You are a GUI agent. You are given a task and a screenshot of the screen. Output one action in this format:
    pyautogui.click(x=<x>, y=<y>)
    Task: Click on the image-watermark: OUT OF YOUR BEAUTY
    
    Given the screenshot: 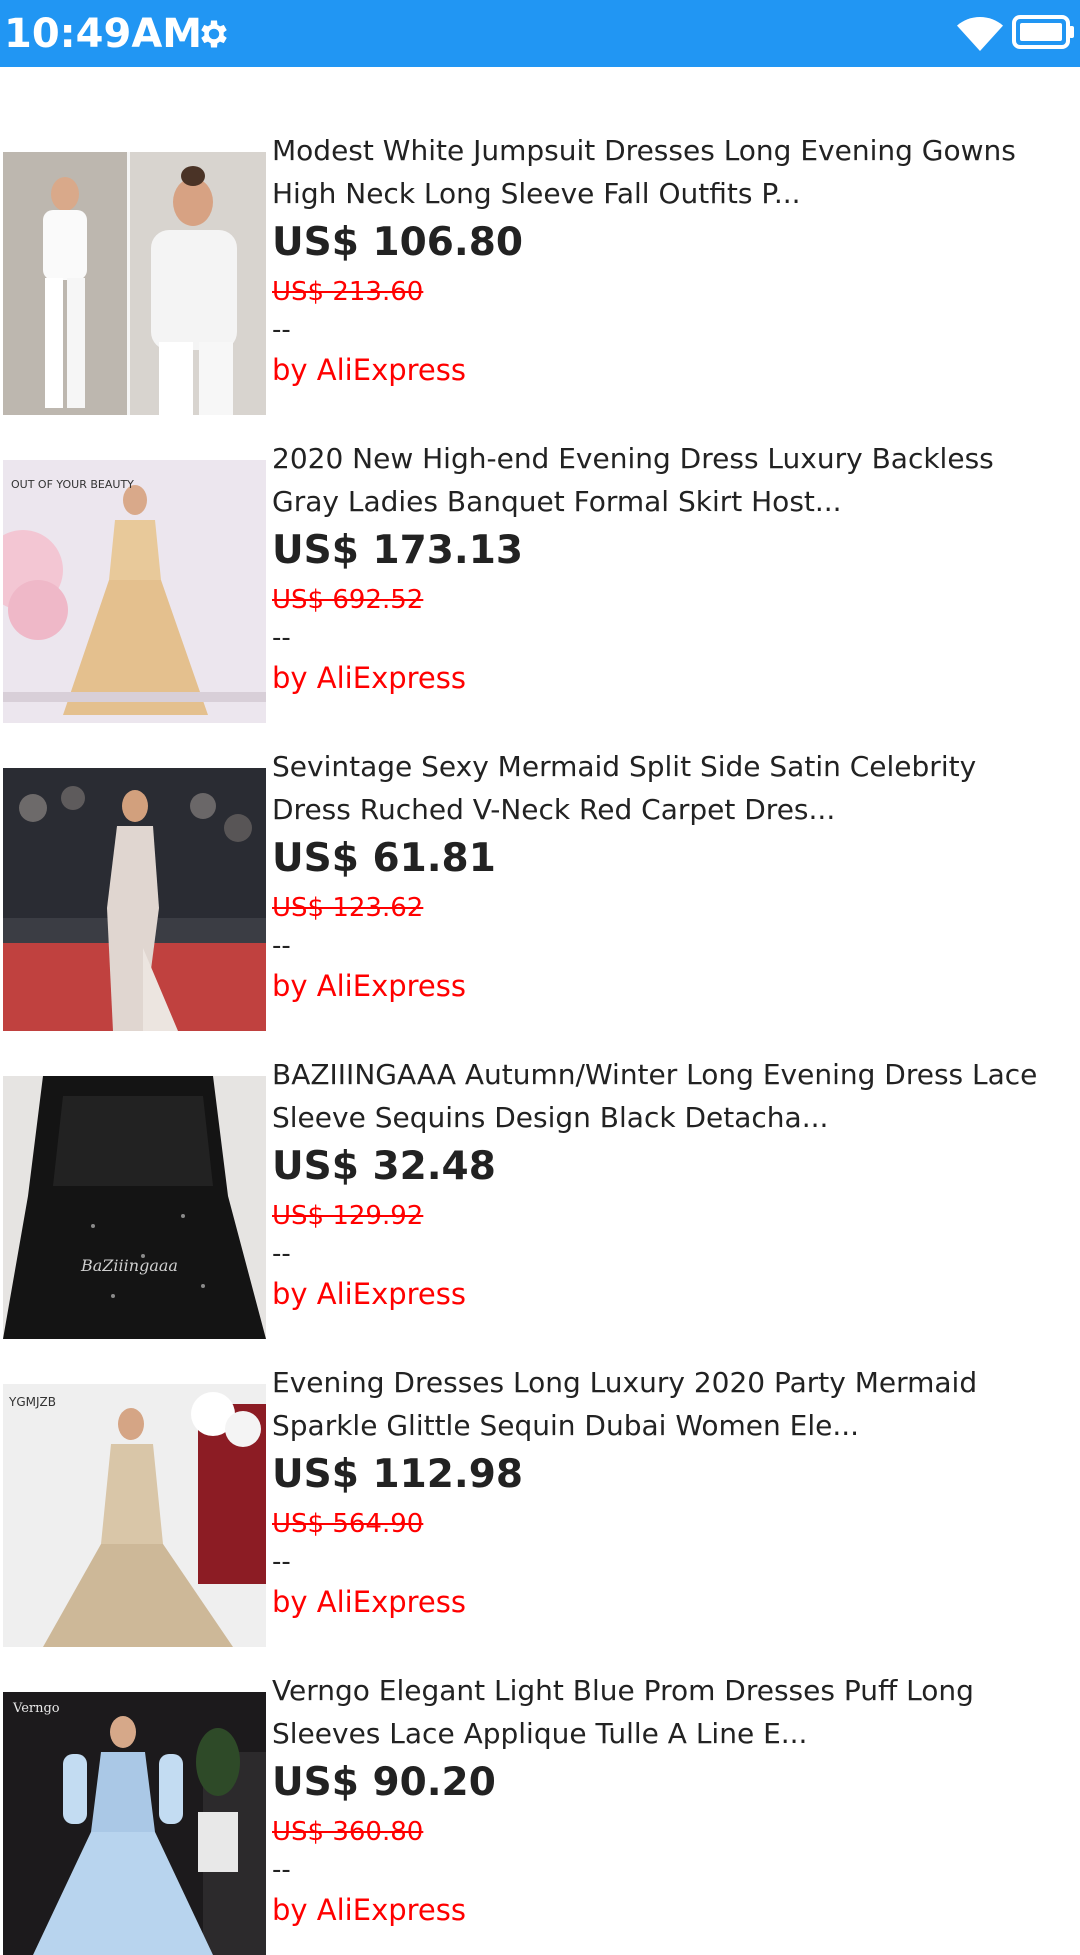 What is the action you would take?
    pyautogui.click(x=72, y=484)
    